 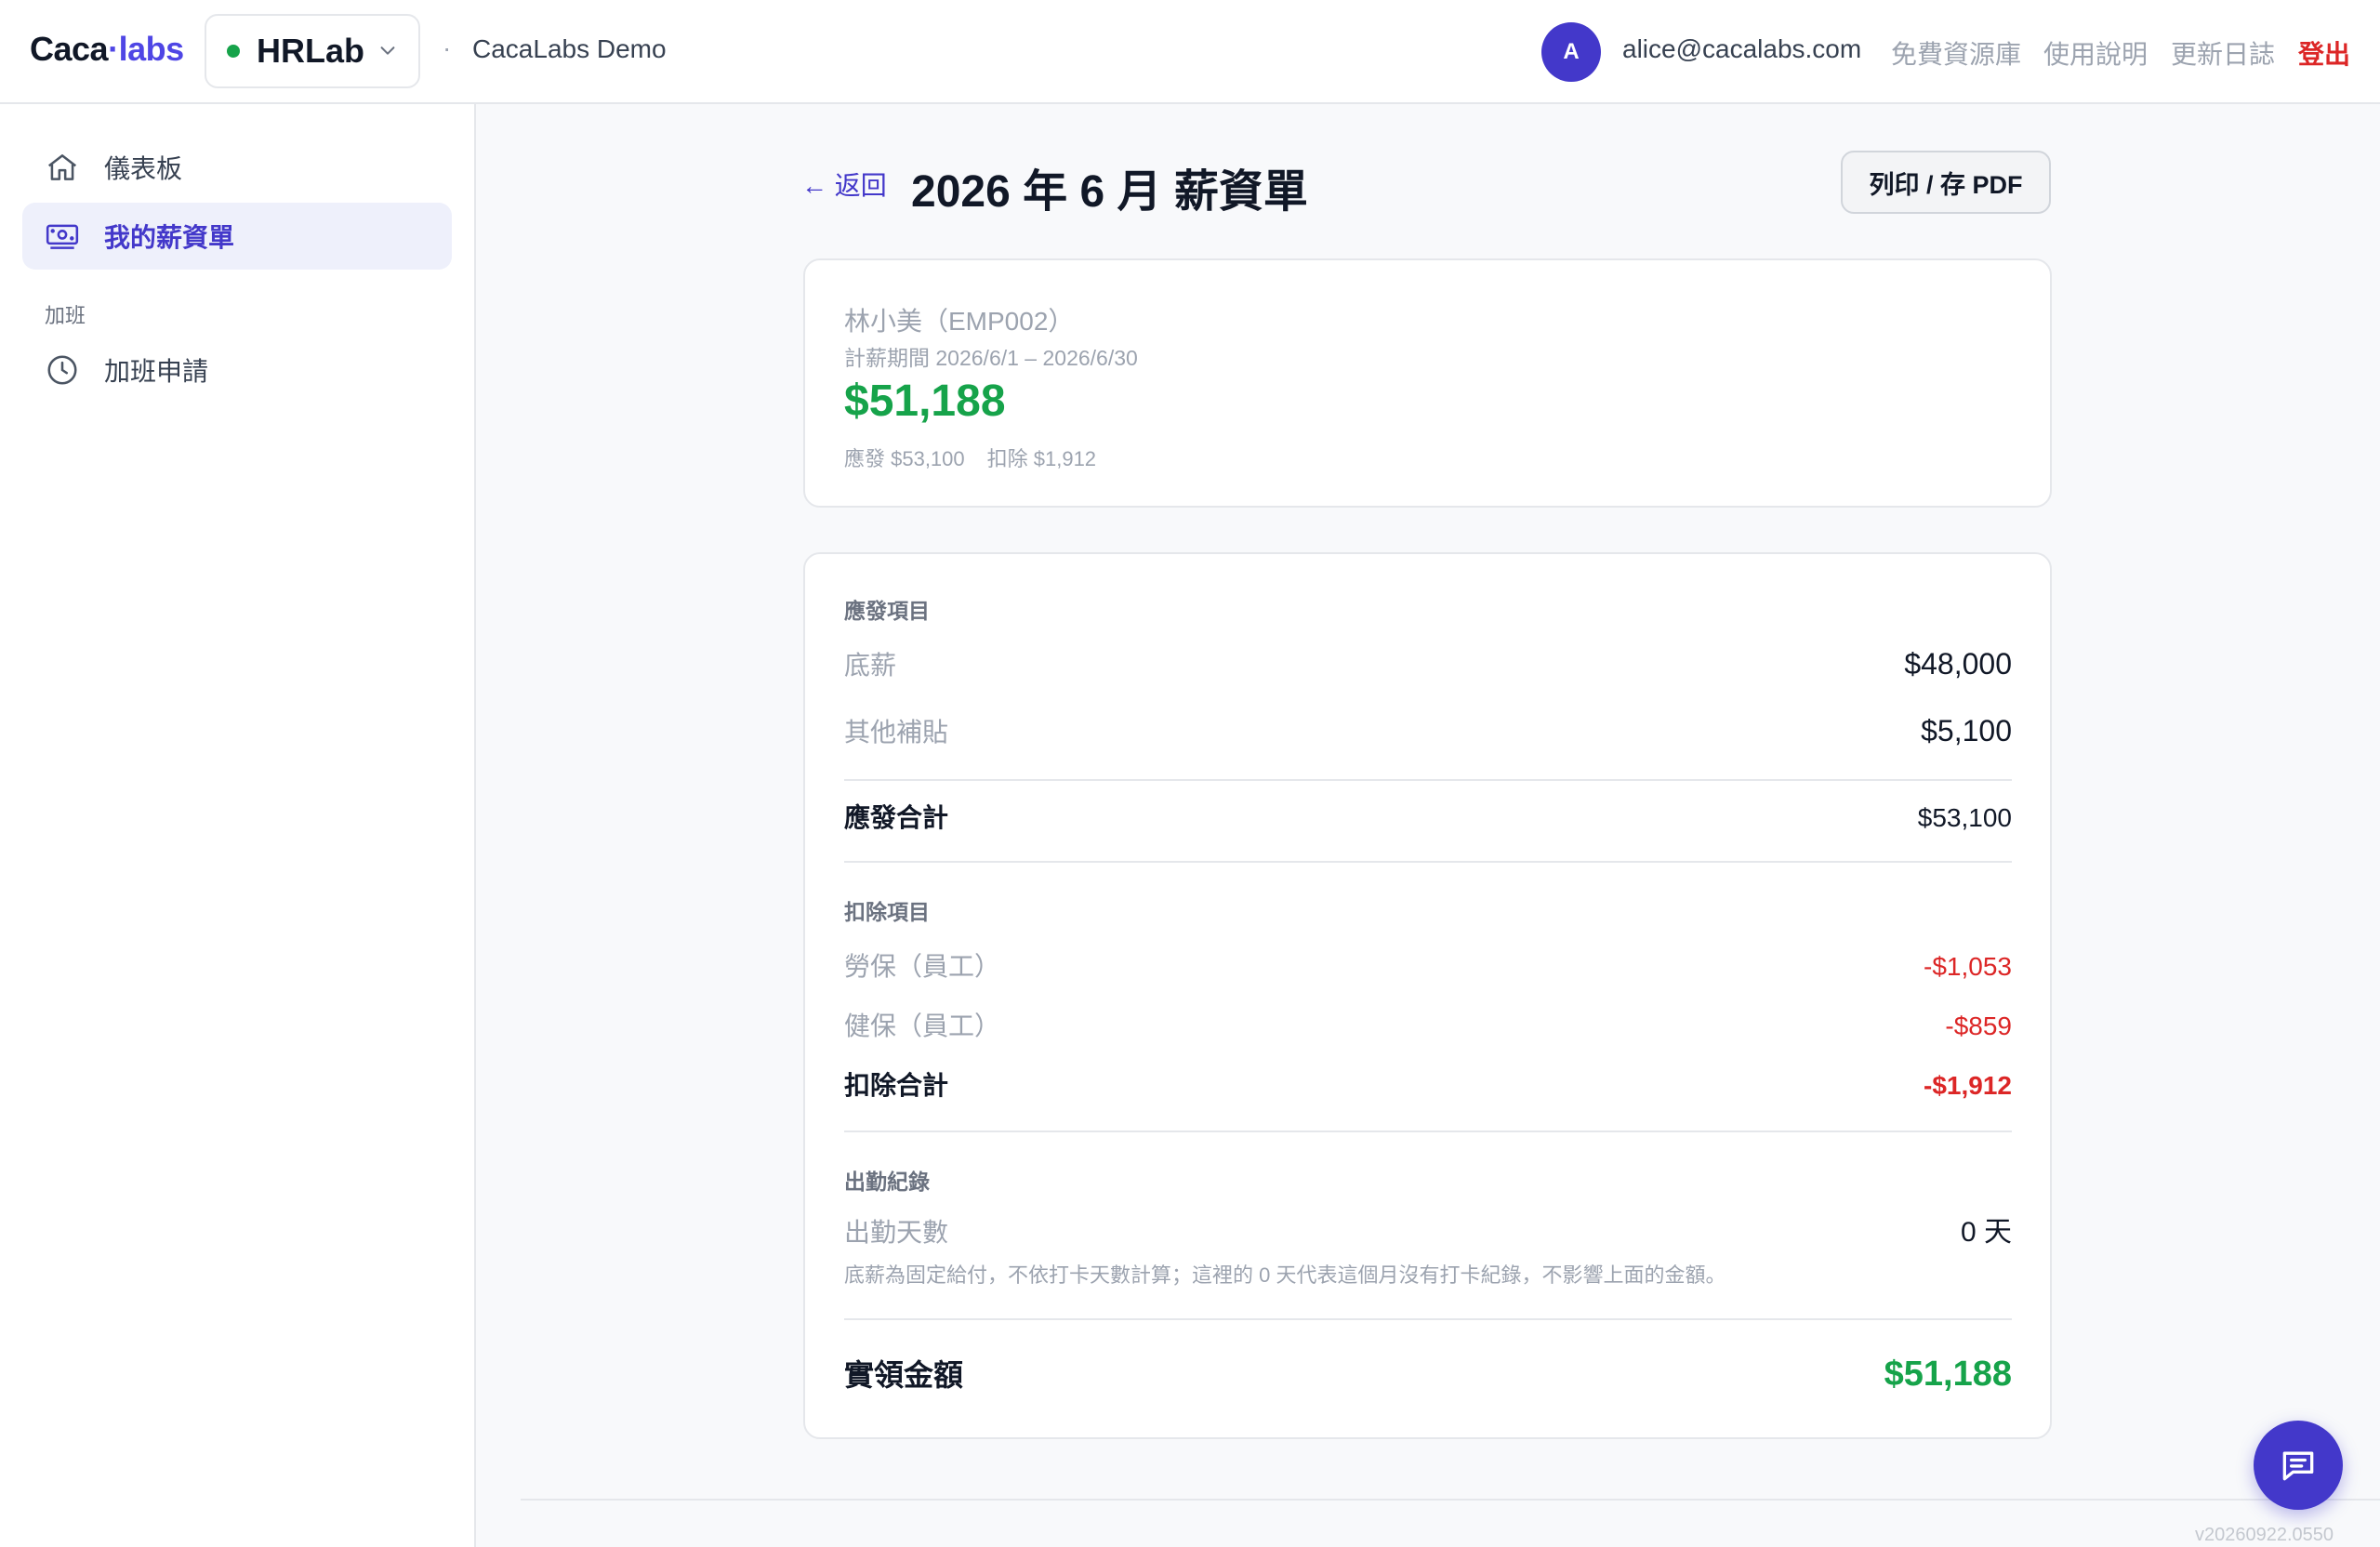 What do you see at coordinates (1428, 816) in the screenshot?
I see `earnings-total-row: 應發合計 $53,100` at bounding box center [1428, 816].